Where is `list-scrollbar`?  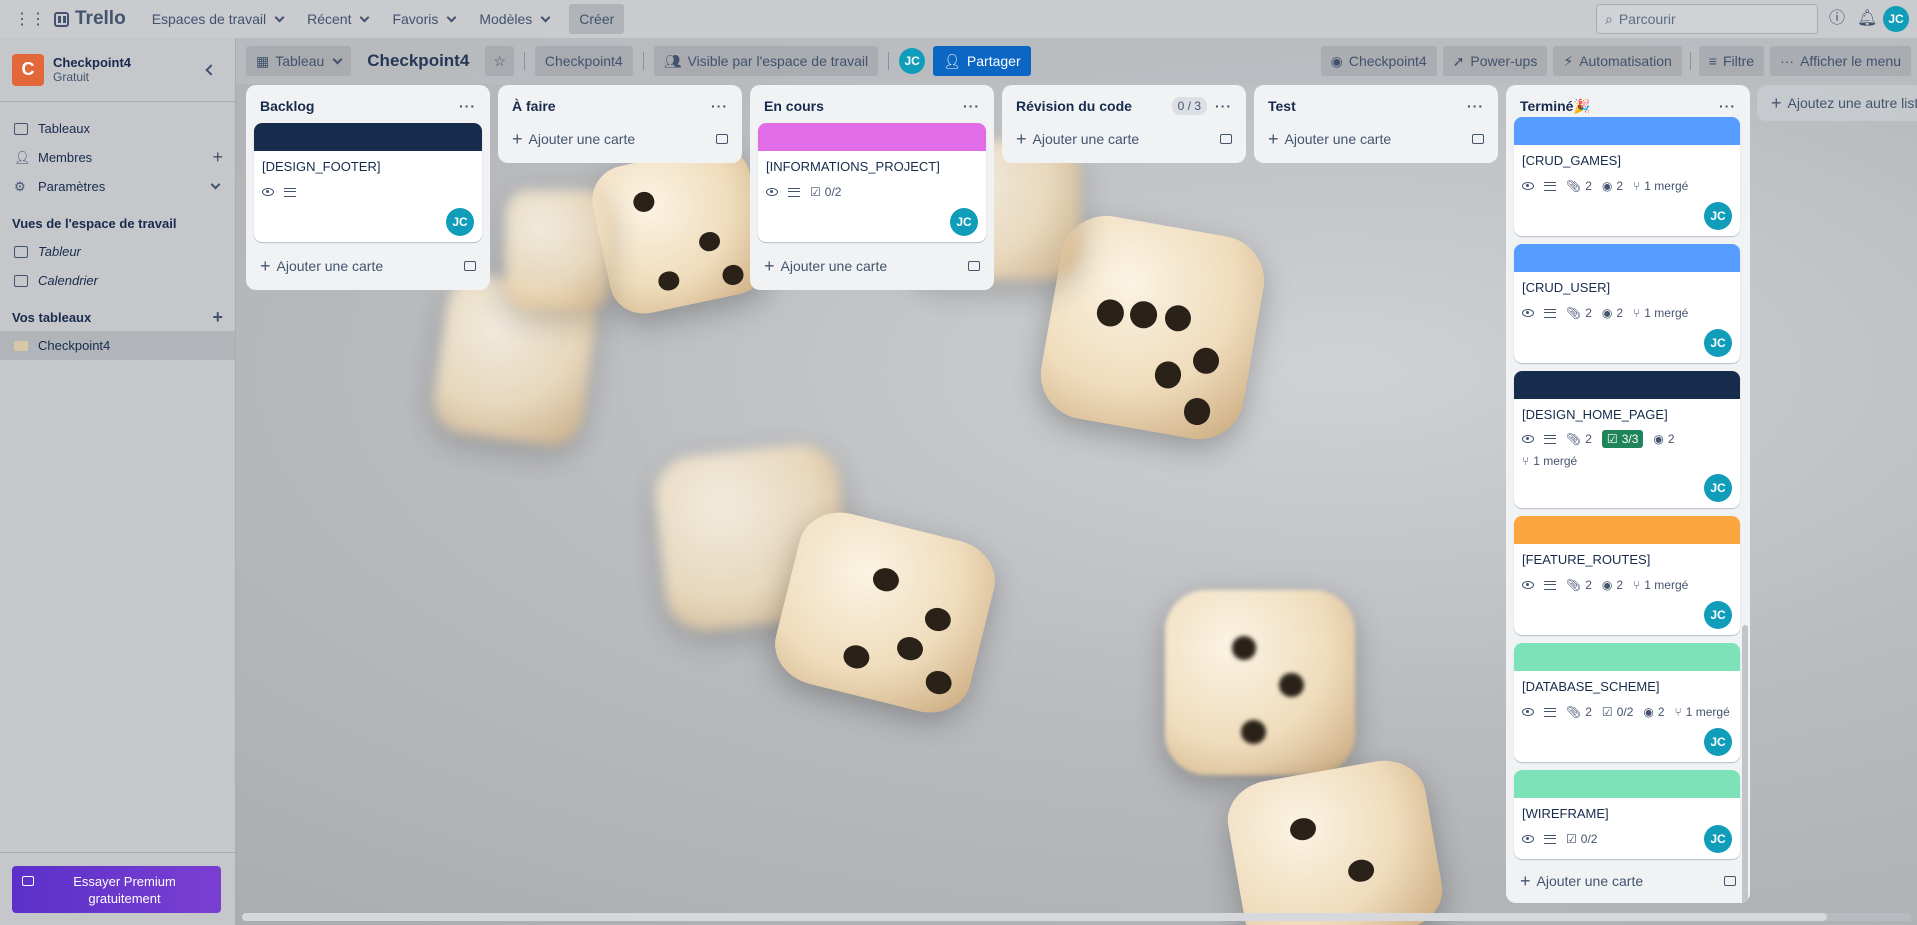 list-scrollbar is located at coordinates (1745, 764).